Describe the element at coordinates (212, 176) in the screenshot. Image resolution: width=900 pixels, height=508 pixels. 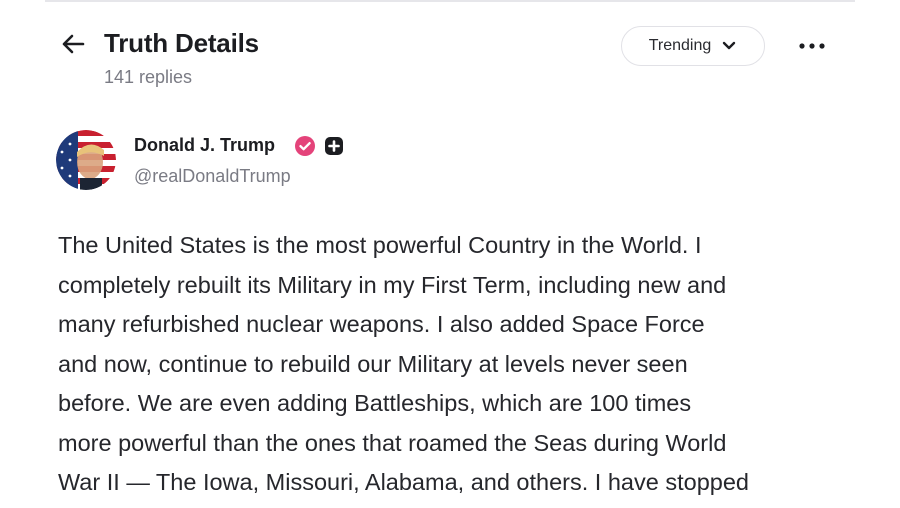
I see `author-handle: @realDonaldTrump` at that location.